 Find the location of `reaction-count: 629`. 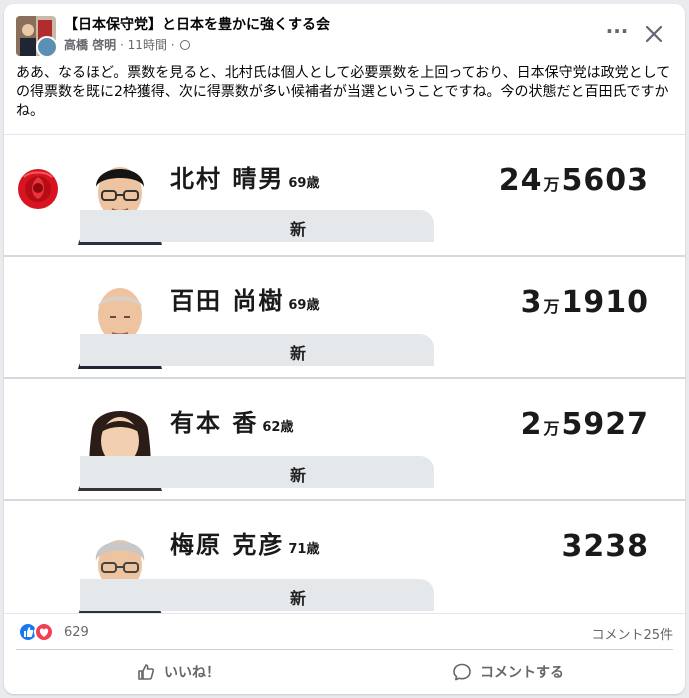

reaction-count: 629 is located at coordinates (76, 632).